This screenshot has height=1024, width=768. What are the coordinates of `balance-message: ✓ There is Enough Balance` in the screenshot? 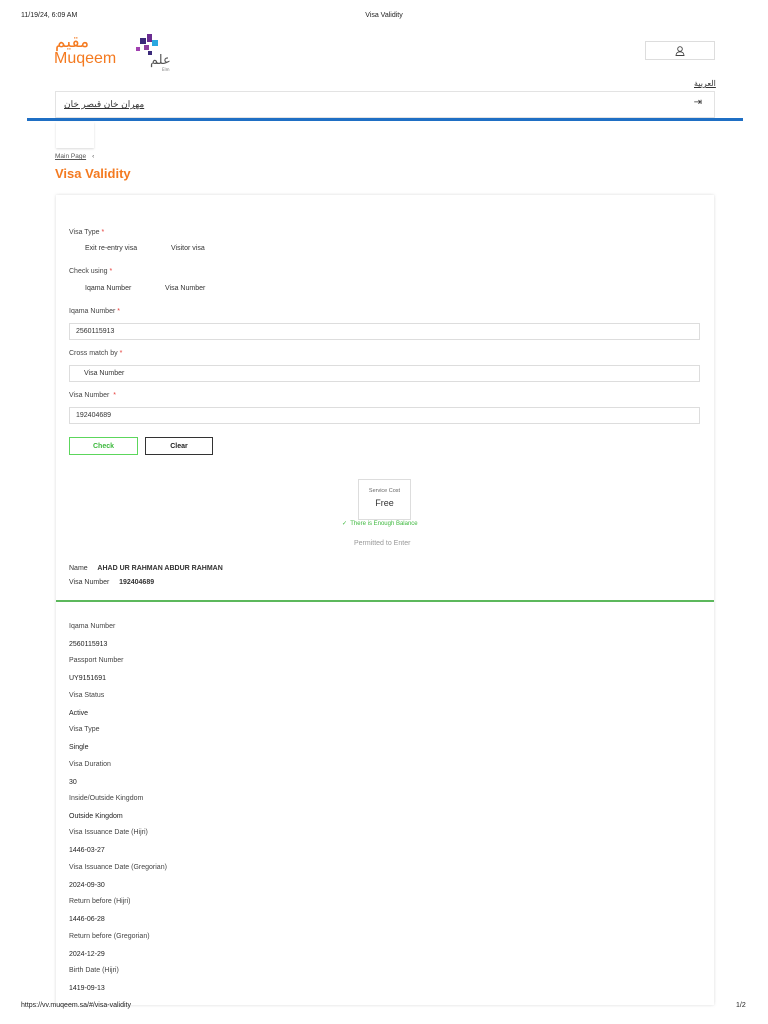 It's located at (380, 524).